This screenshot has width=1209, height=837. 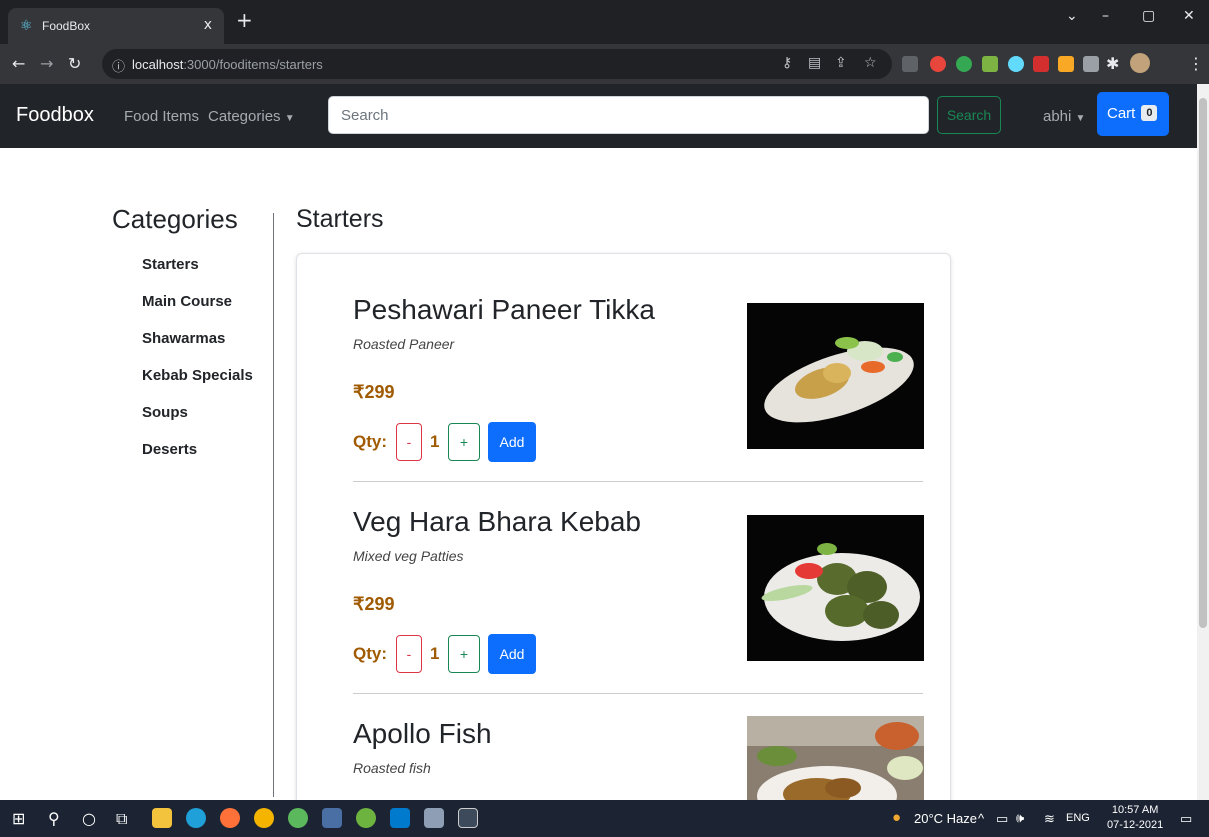 I want to click on language-indicator: ENG, so click(x=1078, y=818).